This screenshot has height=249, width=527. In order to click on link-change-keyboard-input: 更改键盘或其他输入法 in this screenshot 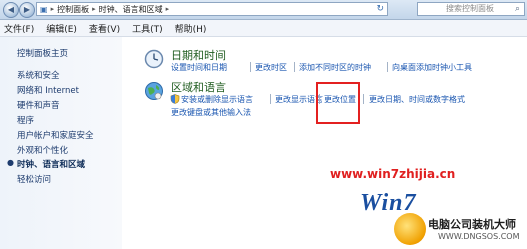, I will do `click(211, 112)`.